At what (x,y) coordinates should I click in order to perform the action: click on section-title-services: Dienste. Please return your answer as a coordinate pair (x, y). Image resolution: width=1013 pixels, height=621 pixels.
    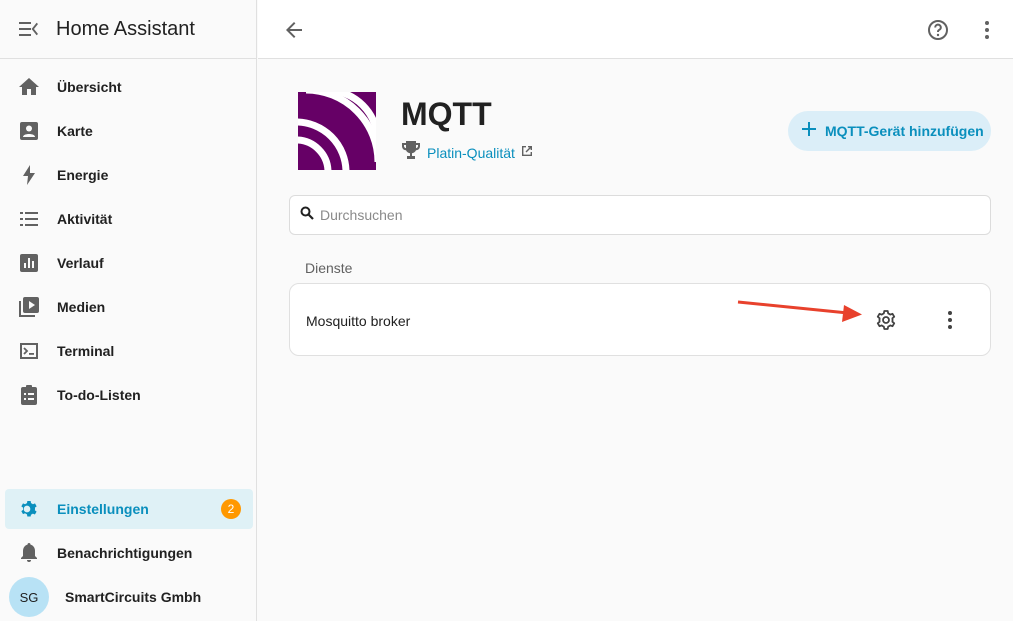
    Looking at the image, I should click on (329, 268).